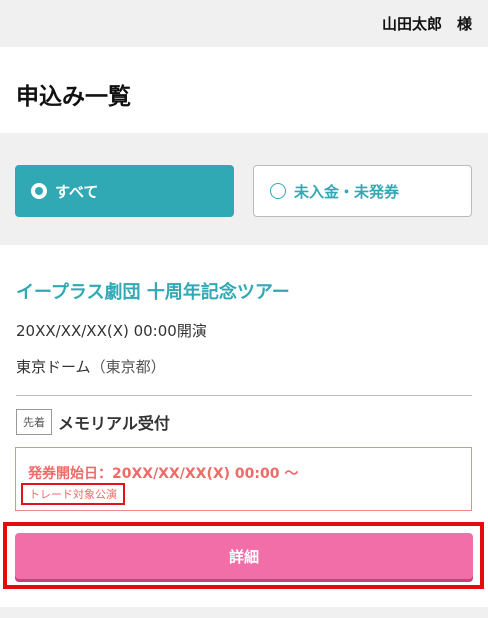  I want to click on radio-unchecked-icon, so click(278, 191).